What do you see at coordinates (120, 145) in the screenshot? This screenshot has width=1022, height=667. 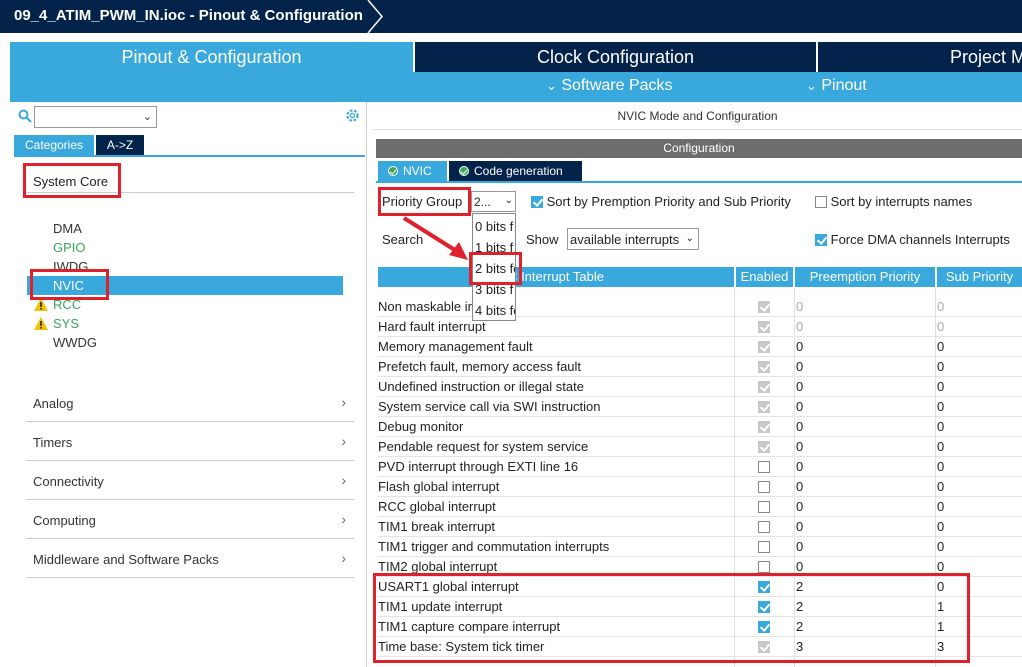 I see `tab-a-to-z: A->Z` at bounding box center [120, 145].